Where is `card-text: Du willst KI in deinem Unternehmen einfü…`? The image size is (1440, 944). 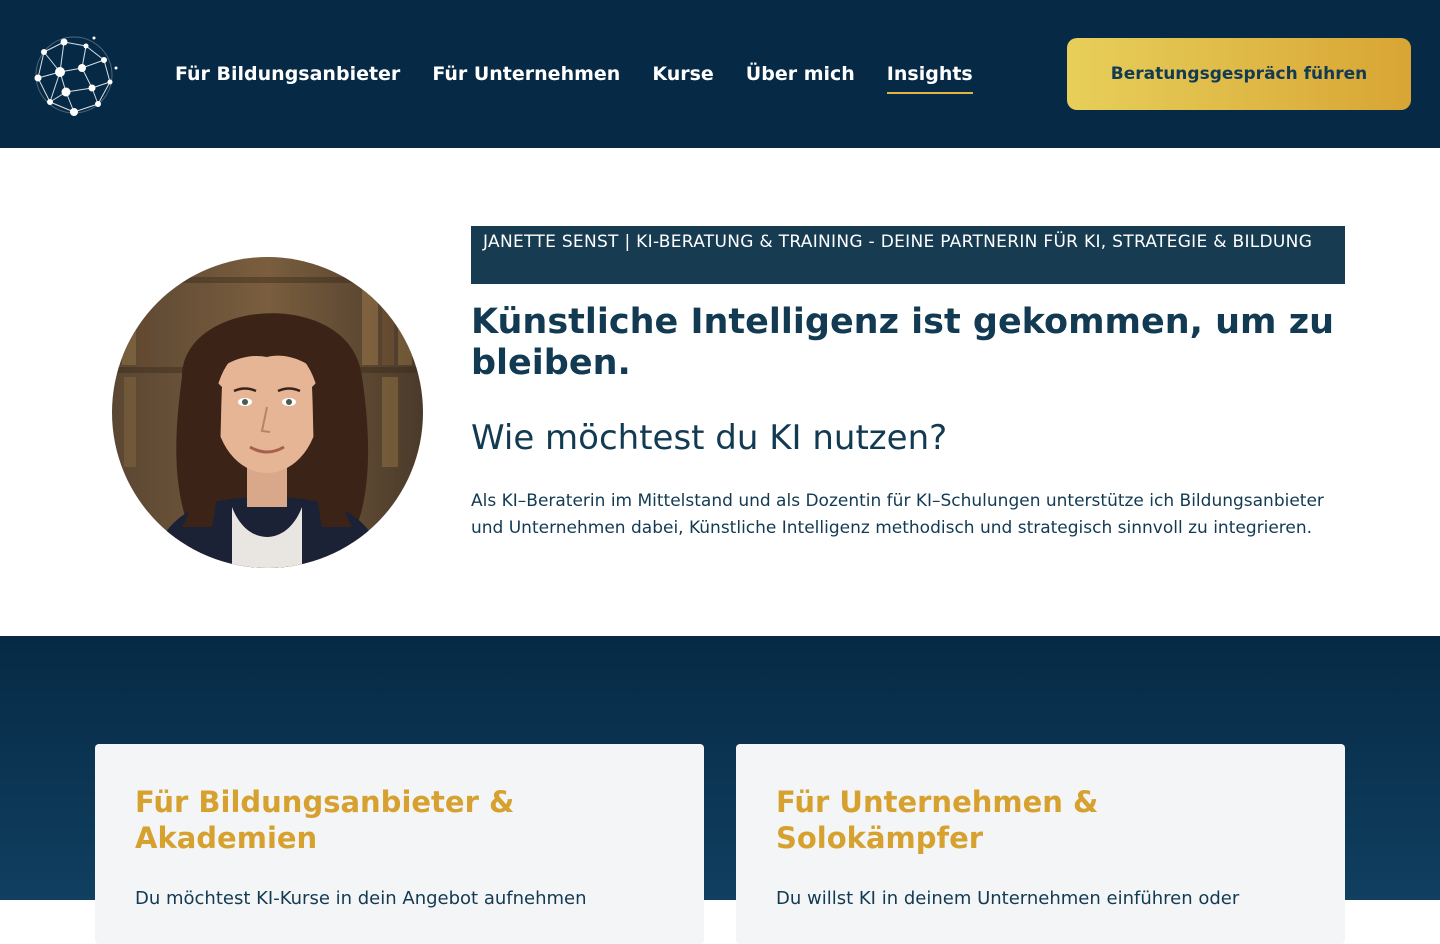
card-text: Du willst KI in deinem Unternehmen einfü… is located at coordinates (1008, 898).